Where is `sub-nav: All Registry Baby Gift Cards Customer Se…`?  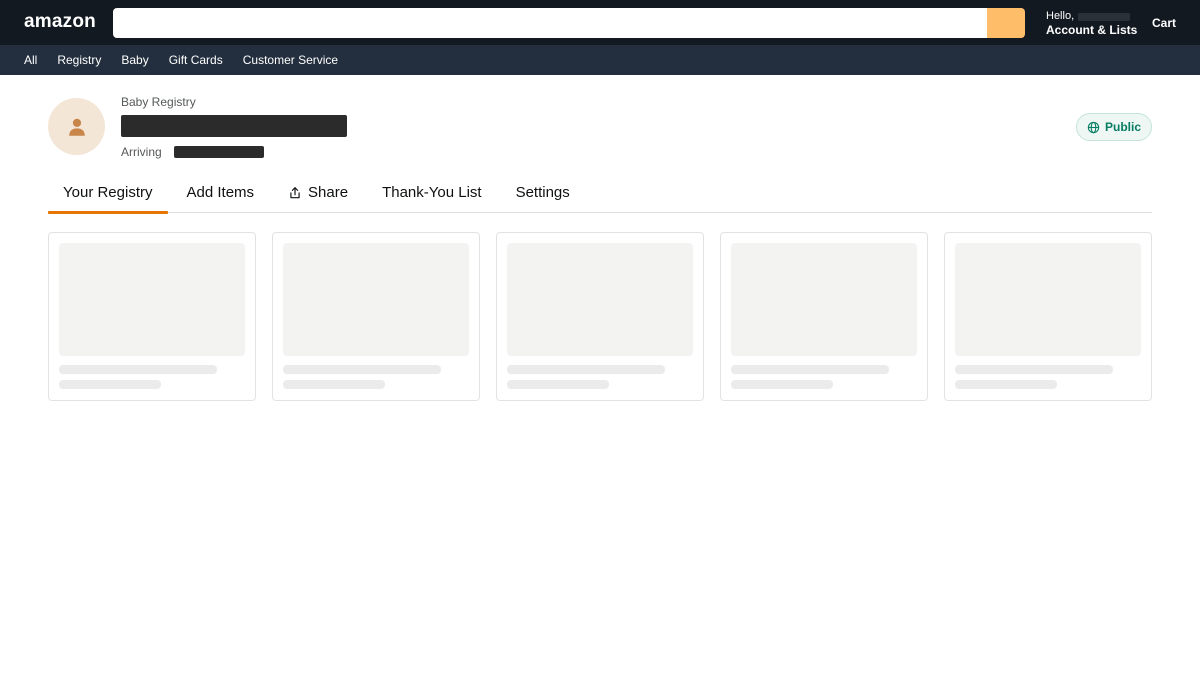
sub-nav: All Registry Baby Gift Cards Customer Se… is located at coordinates (600, 60).